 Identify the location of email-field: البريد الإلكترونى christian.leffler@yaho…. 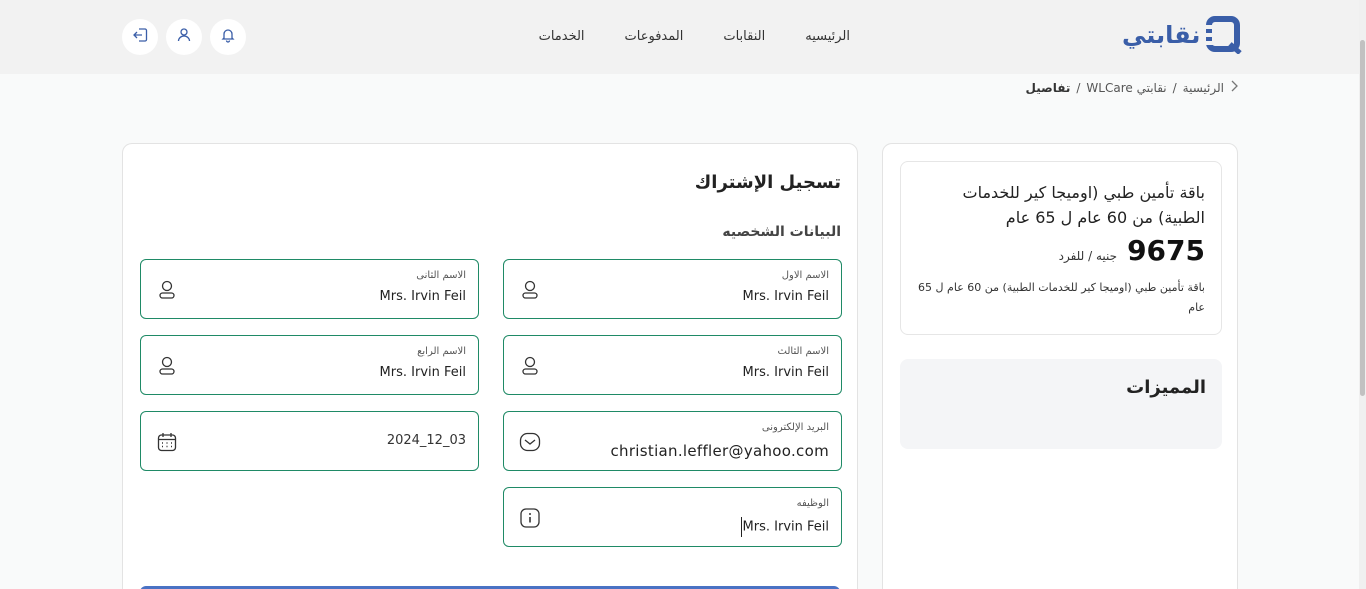
(672, 441).